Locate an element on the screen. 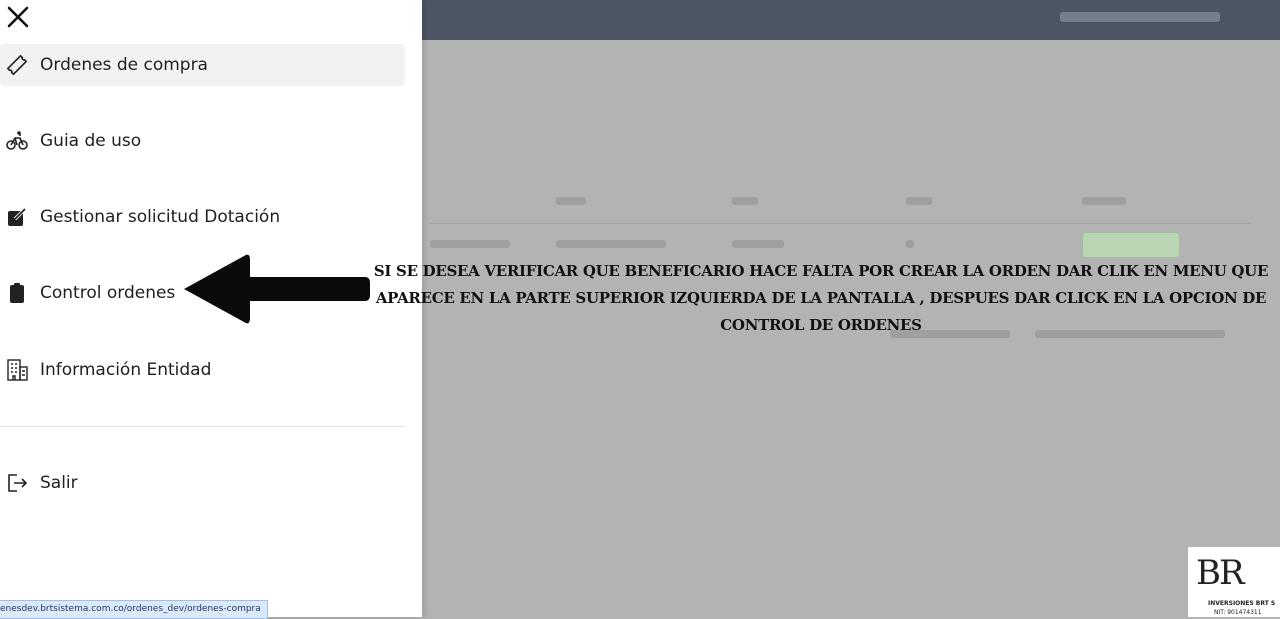  table-divider is located at coordinates (840, 223).